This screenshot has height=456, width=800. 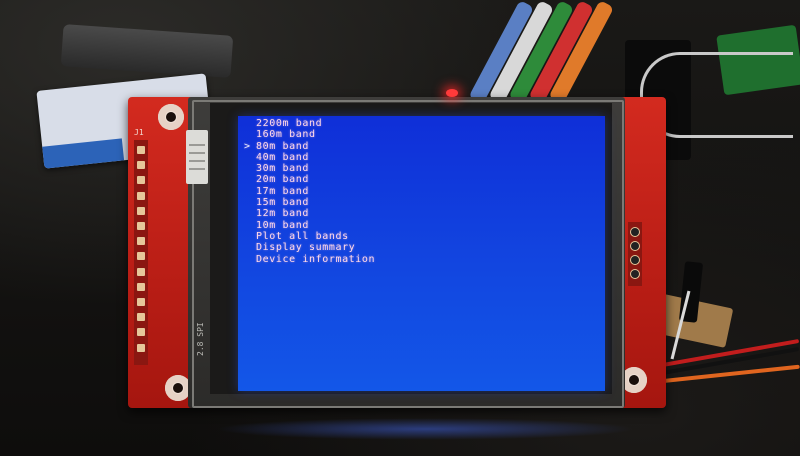 What do you see at coordinates (315, 259) in the screenshot?
I see `menu-item-device-information: Device information` at bounding box center [315, 259].